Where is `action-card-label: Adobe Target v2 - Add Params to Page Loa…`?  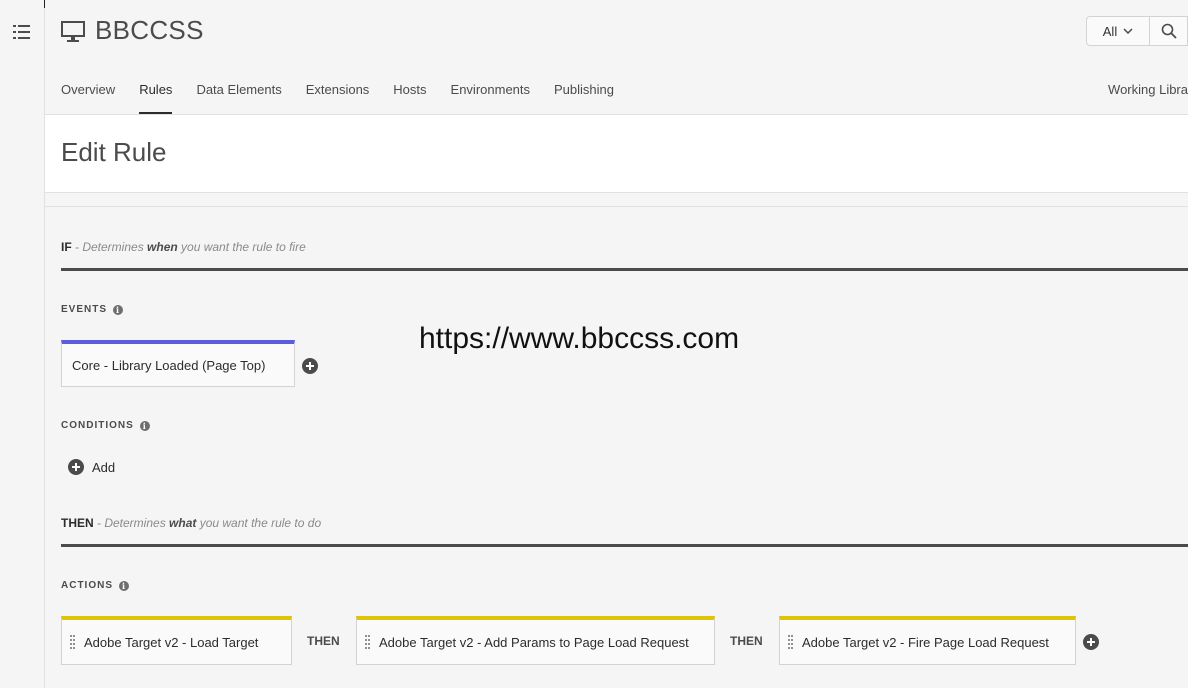 action-card-label: Adobe Target v2 - Add Params to Page Loa… is located at coordinates (534, 642).